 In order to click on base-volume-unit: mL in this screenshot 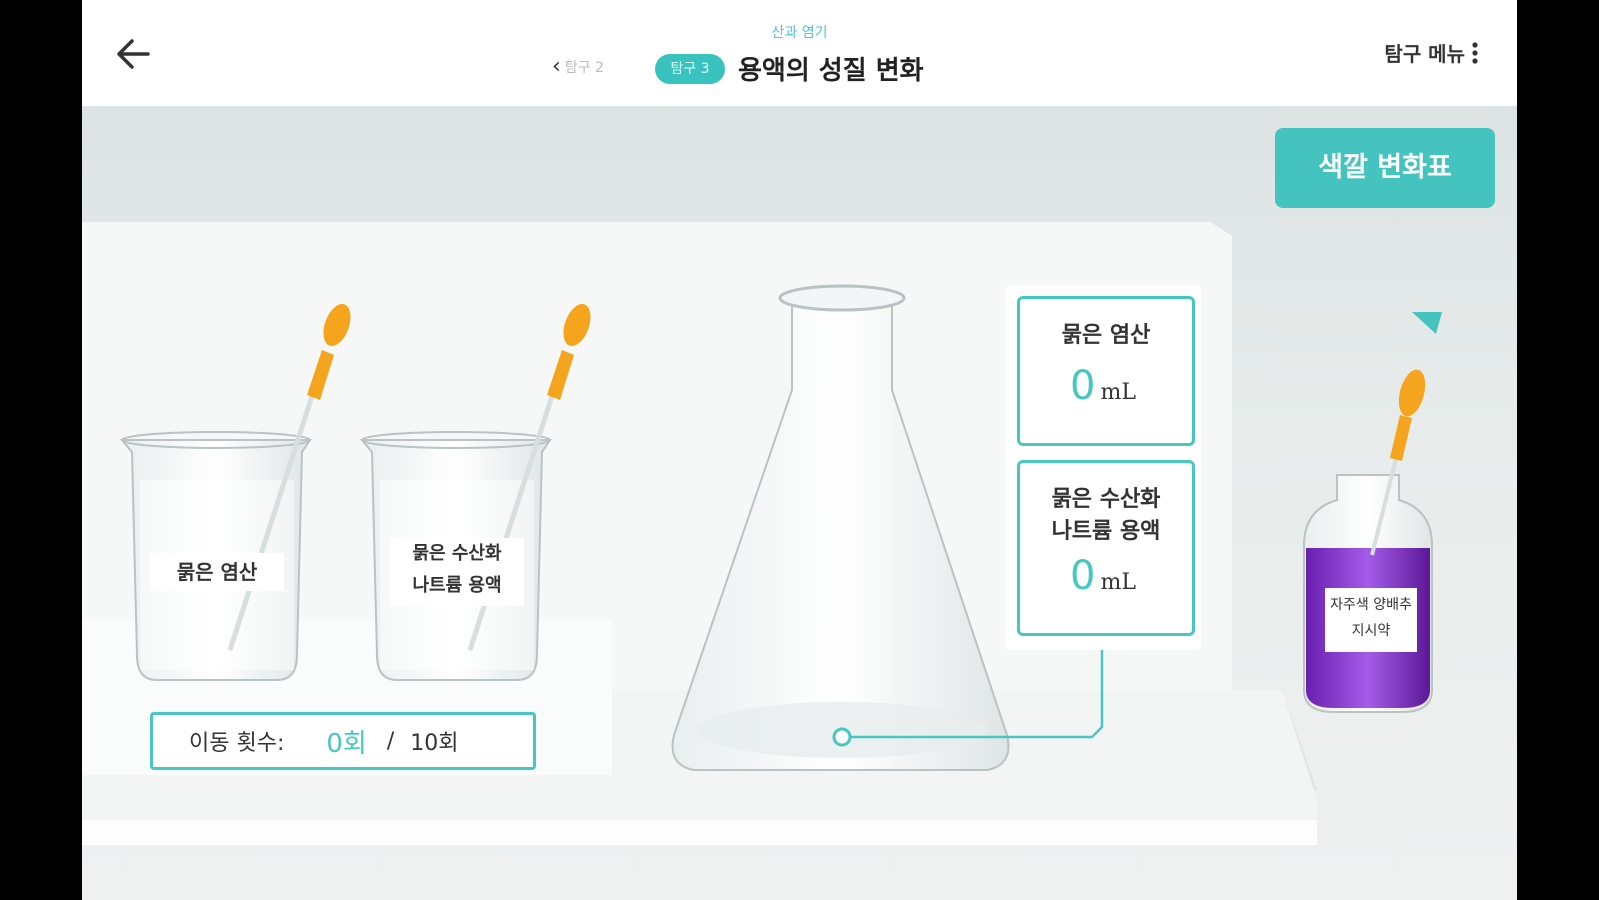, I will do `click(1118, 582)`.